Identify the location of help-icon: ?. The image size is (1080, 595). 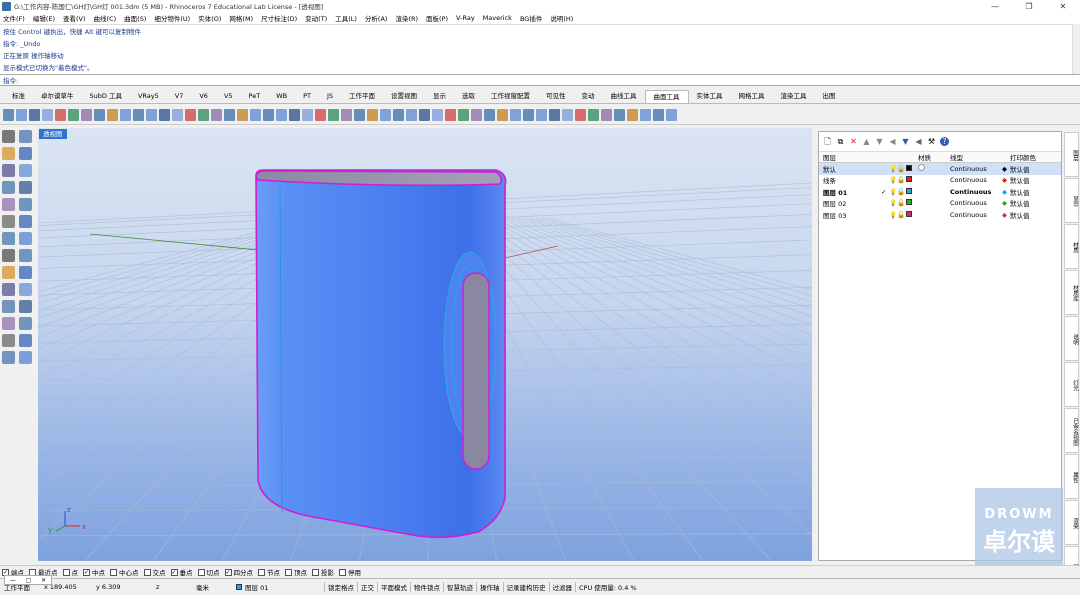
(944, 141).